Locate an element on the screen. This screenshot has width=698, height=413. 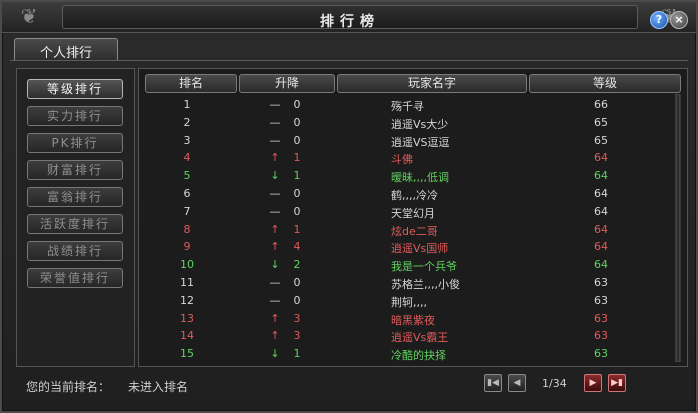
title-plate: 排行榜 is located at coordinates (350, 17).